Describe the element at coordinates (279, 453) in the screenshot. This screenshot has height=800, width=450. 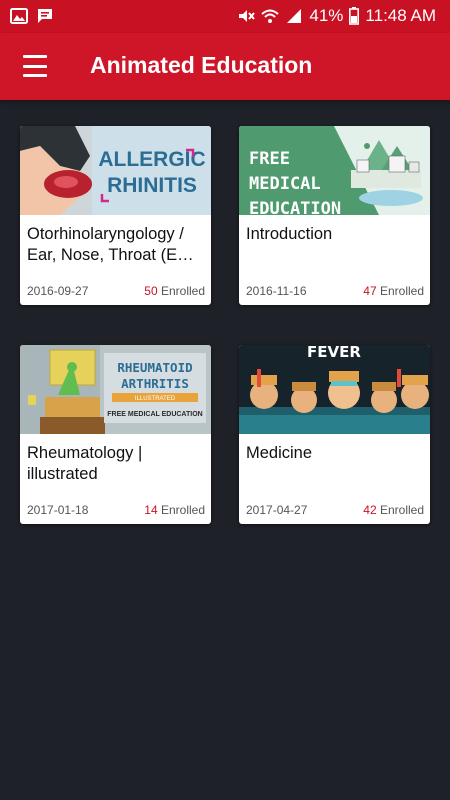
I see `course-title: Medicine` at that location.